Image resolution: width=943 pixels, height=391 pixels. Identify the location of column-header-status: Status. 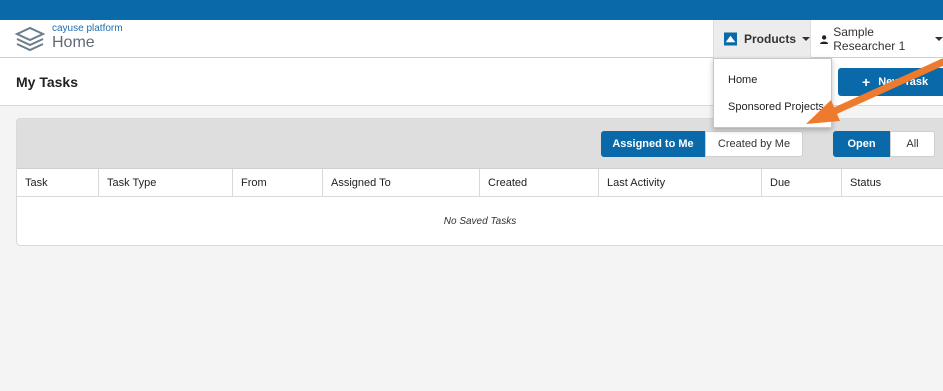
(892, 183).